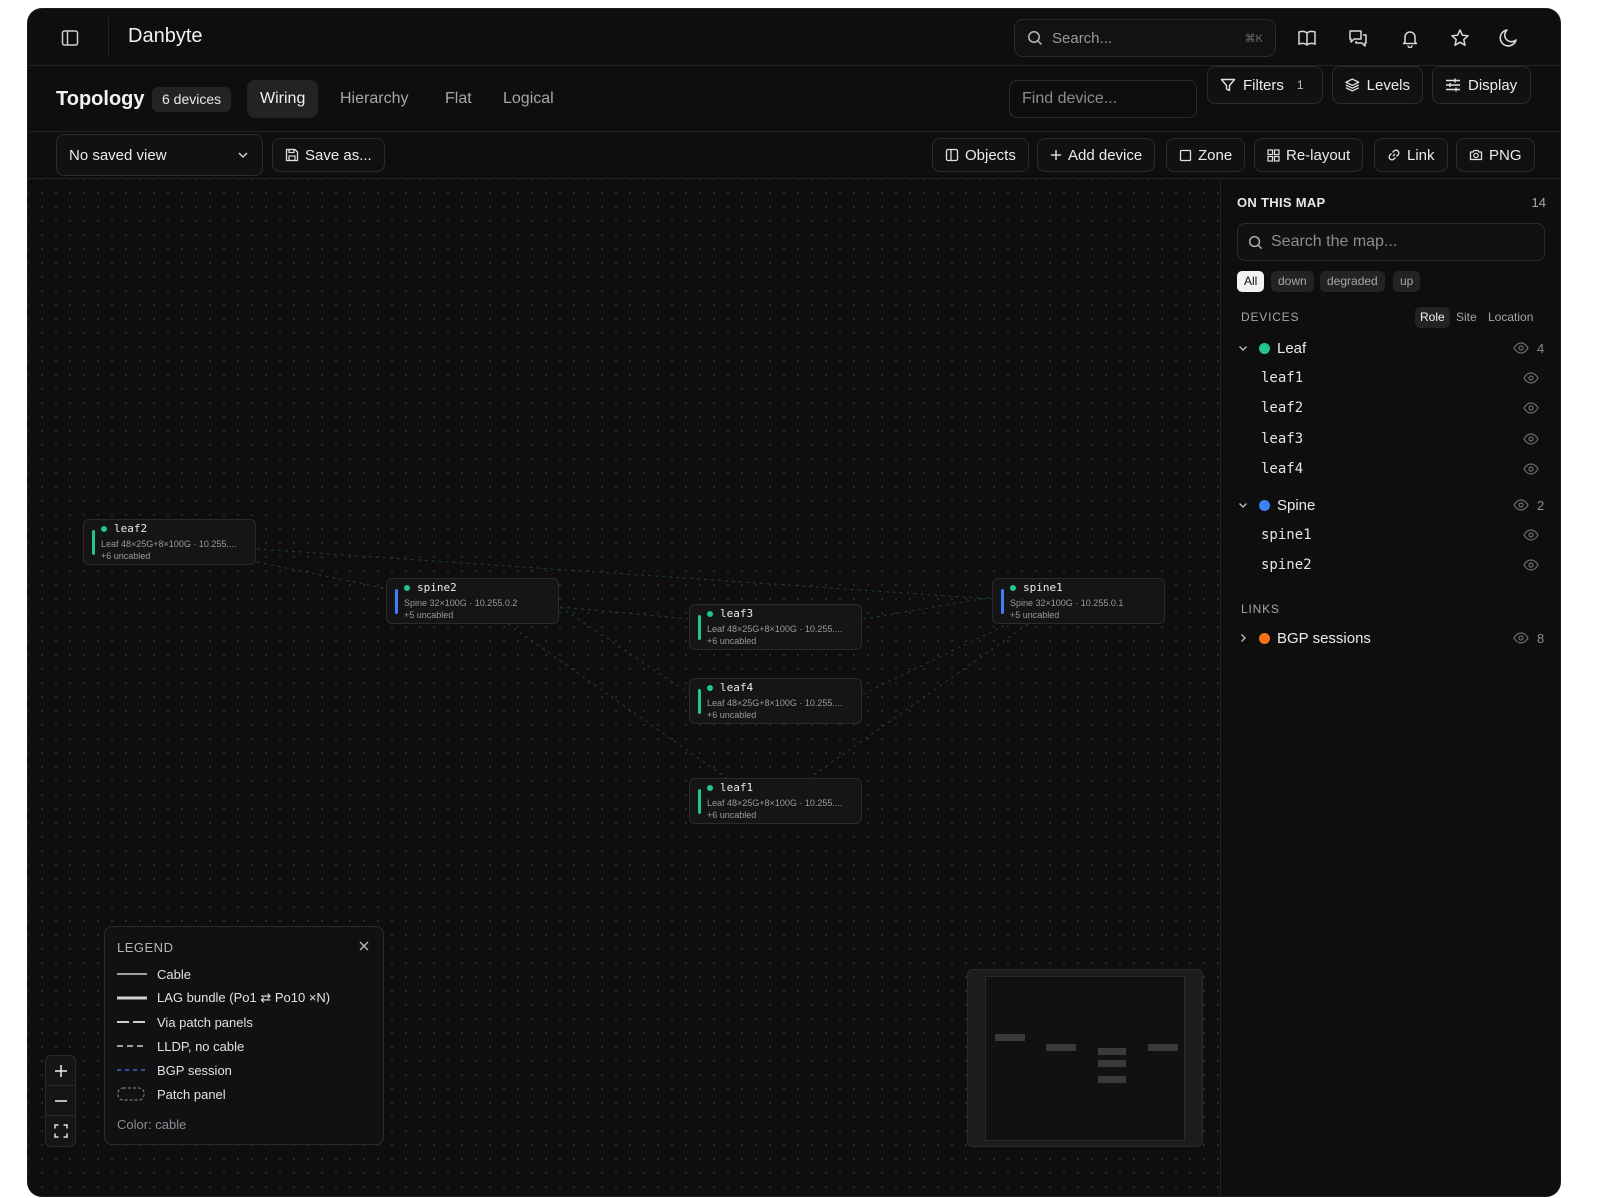  What do you see at coordinates (1324, 638) in the screenshot?
I see `link-name: BGP sessions` at bounding box center [1324, 638].